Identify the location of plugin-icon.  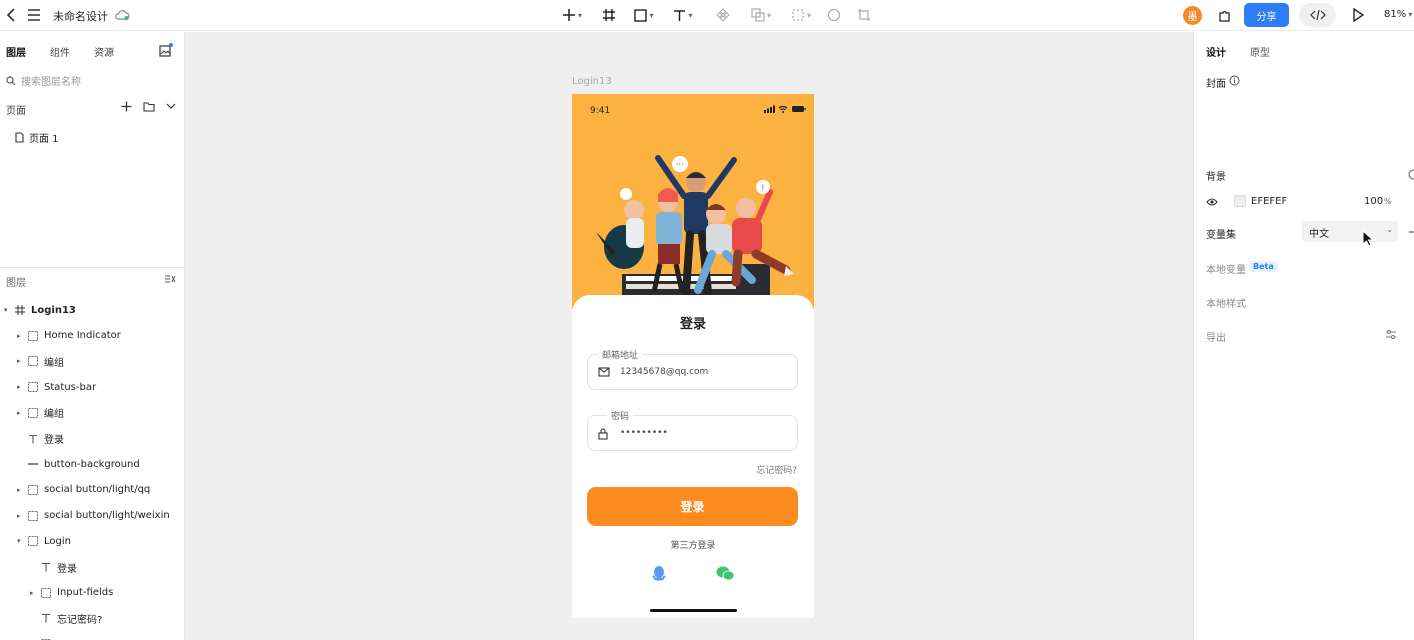
(1224, 15).